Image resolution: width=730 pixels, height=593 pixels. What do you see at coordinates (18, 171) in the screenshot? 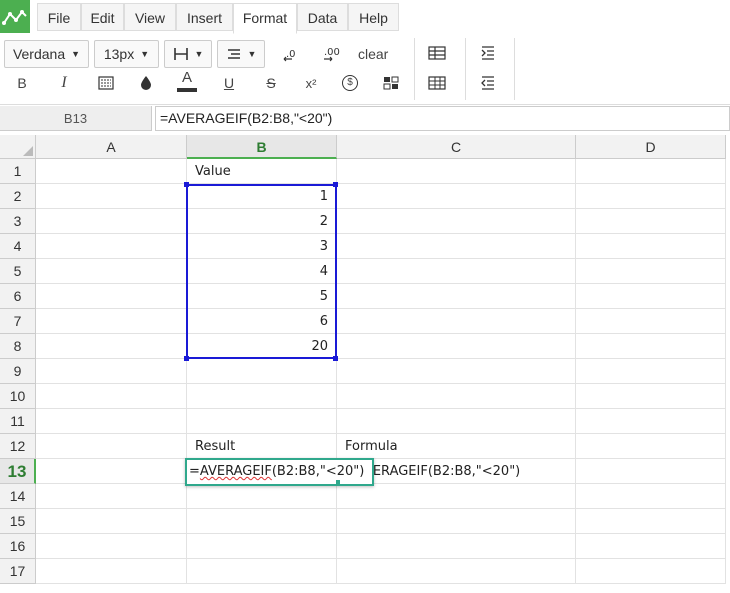
I see `row-header-1: 1` at bounding box center [18, 171].